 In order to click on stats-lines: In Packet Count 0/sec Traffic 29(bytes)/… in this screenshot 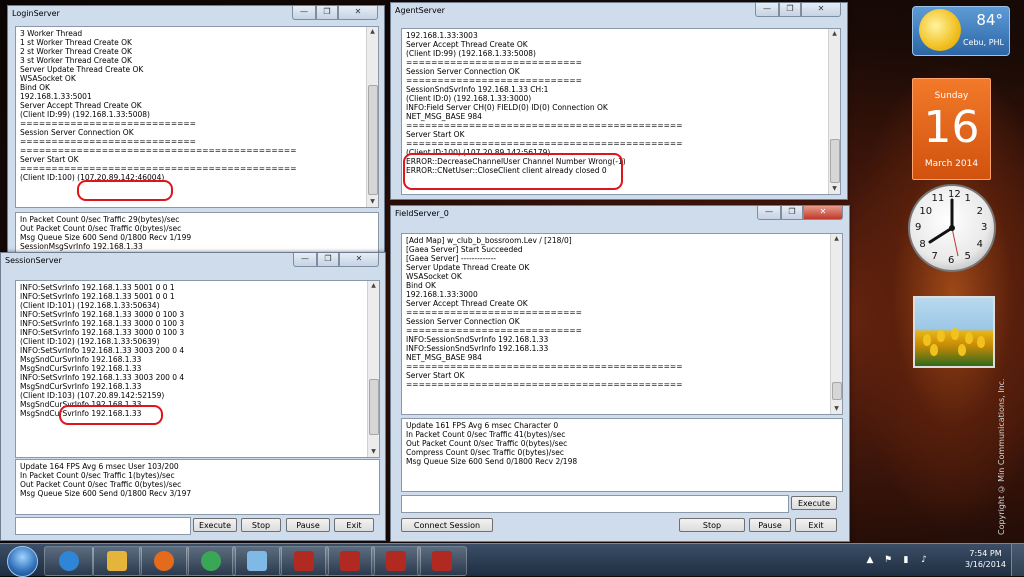, I will do `click(192, 233)`.